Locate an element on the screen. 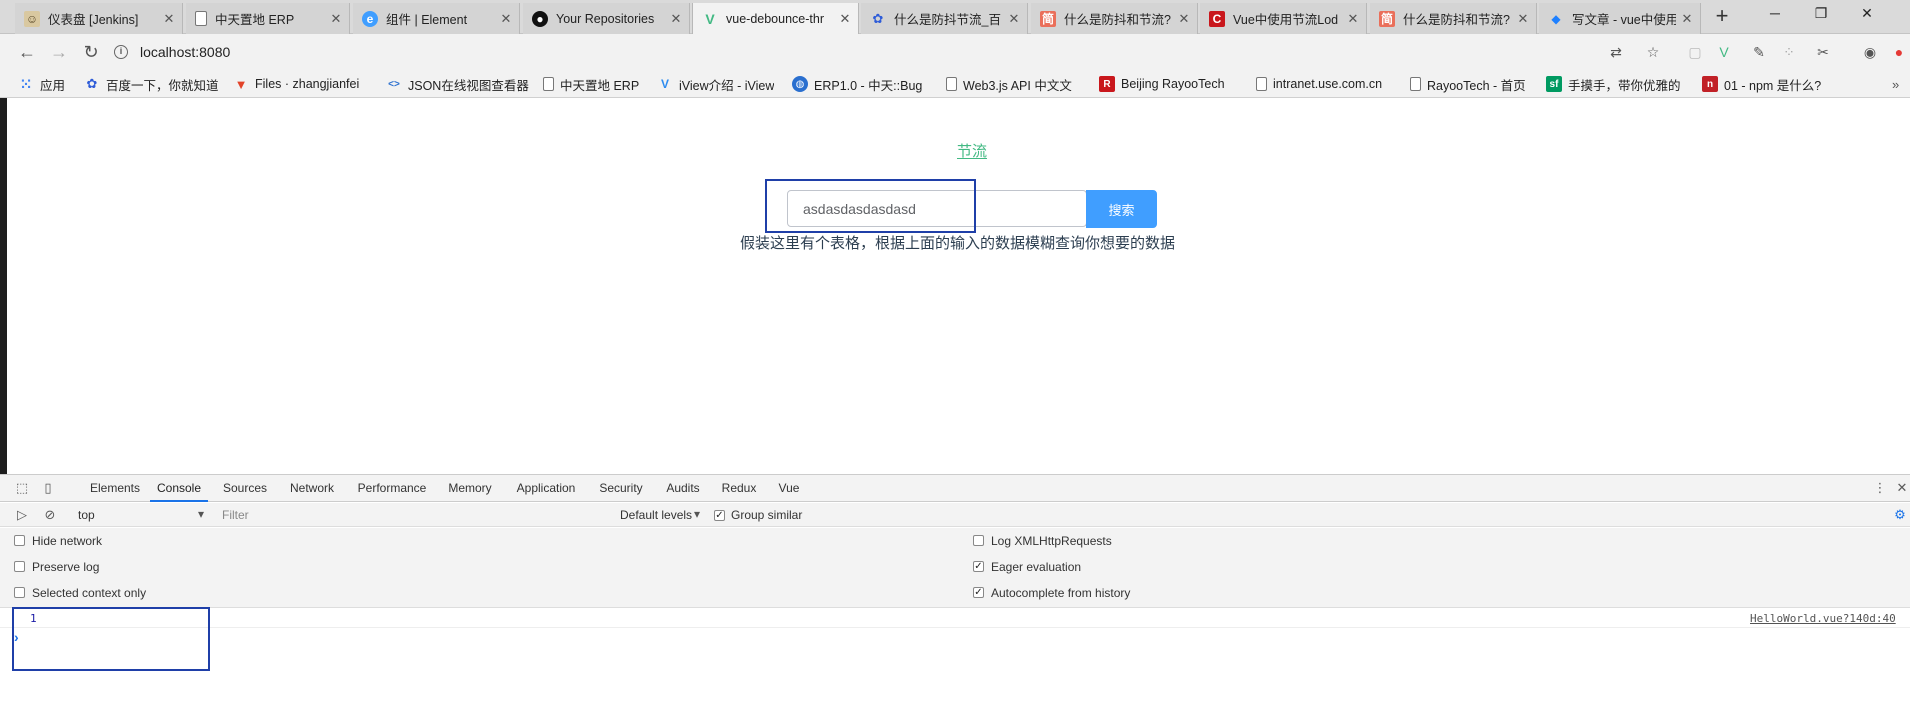  bookmark-segmentfault: sf 手摸手，带你优雅的 is located at coordinates (1623, 84).